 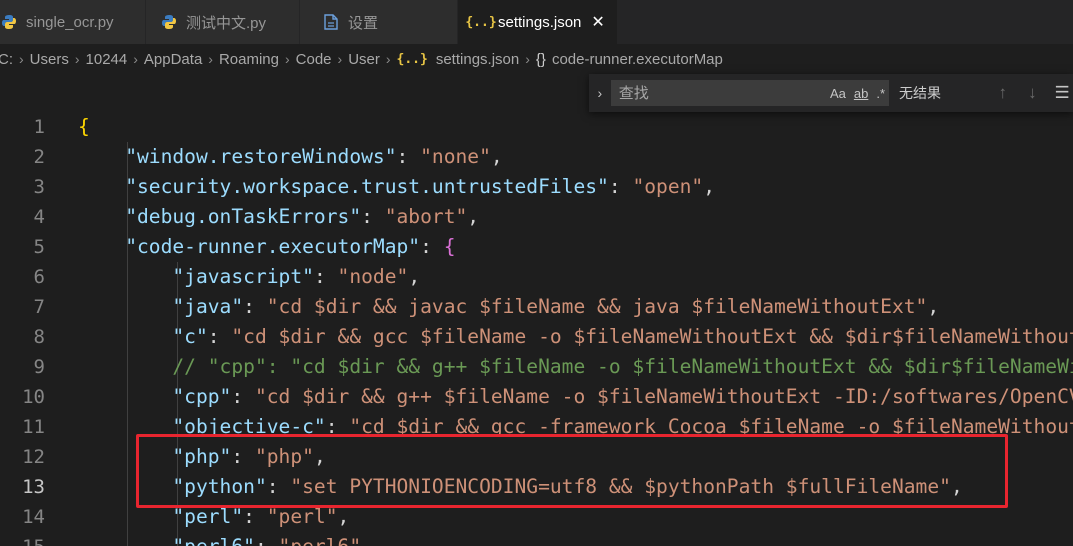 What do you see at coordinates (861, 93) in the screenshot?
I see `whole-word-icon: ab` at bounding box center [861, 93].